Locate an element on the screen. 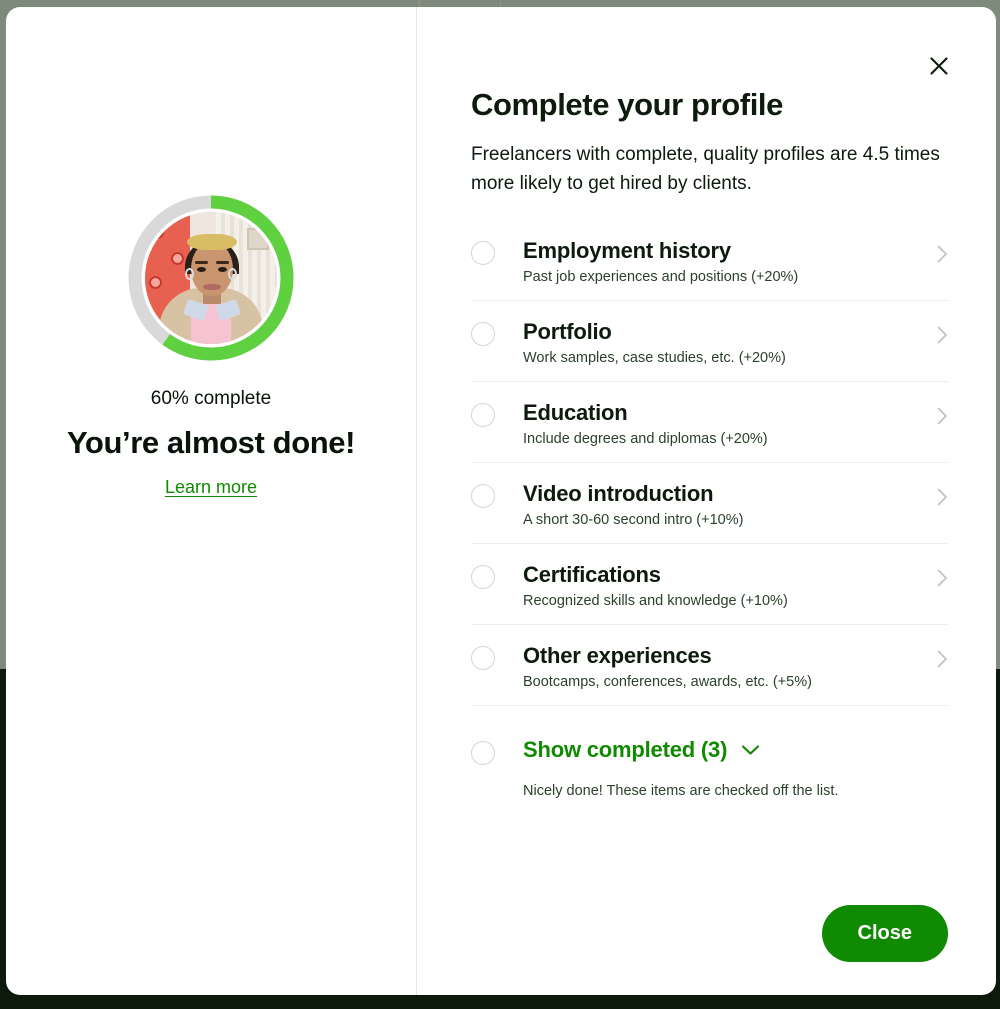  avatar is located at coordinates (211, 278).